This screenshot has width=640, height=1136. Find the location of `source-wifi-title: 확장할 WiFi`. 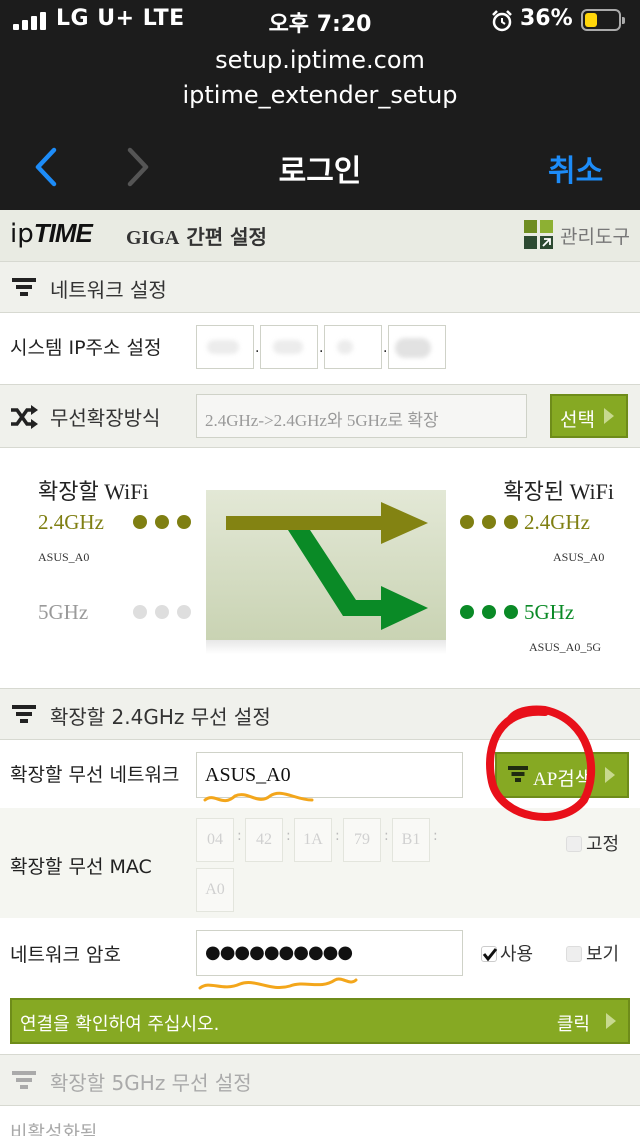

source-wifi-title: 확장할 WiFi is located at coordinates (93, 491).